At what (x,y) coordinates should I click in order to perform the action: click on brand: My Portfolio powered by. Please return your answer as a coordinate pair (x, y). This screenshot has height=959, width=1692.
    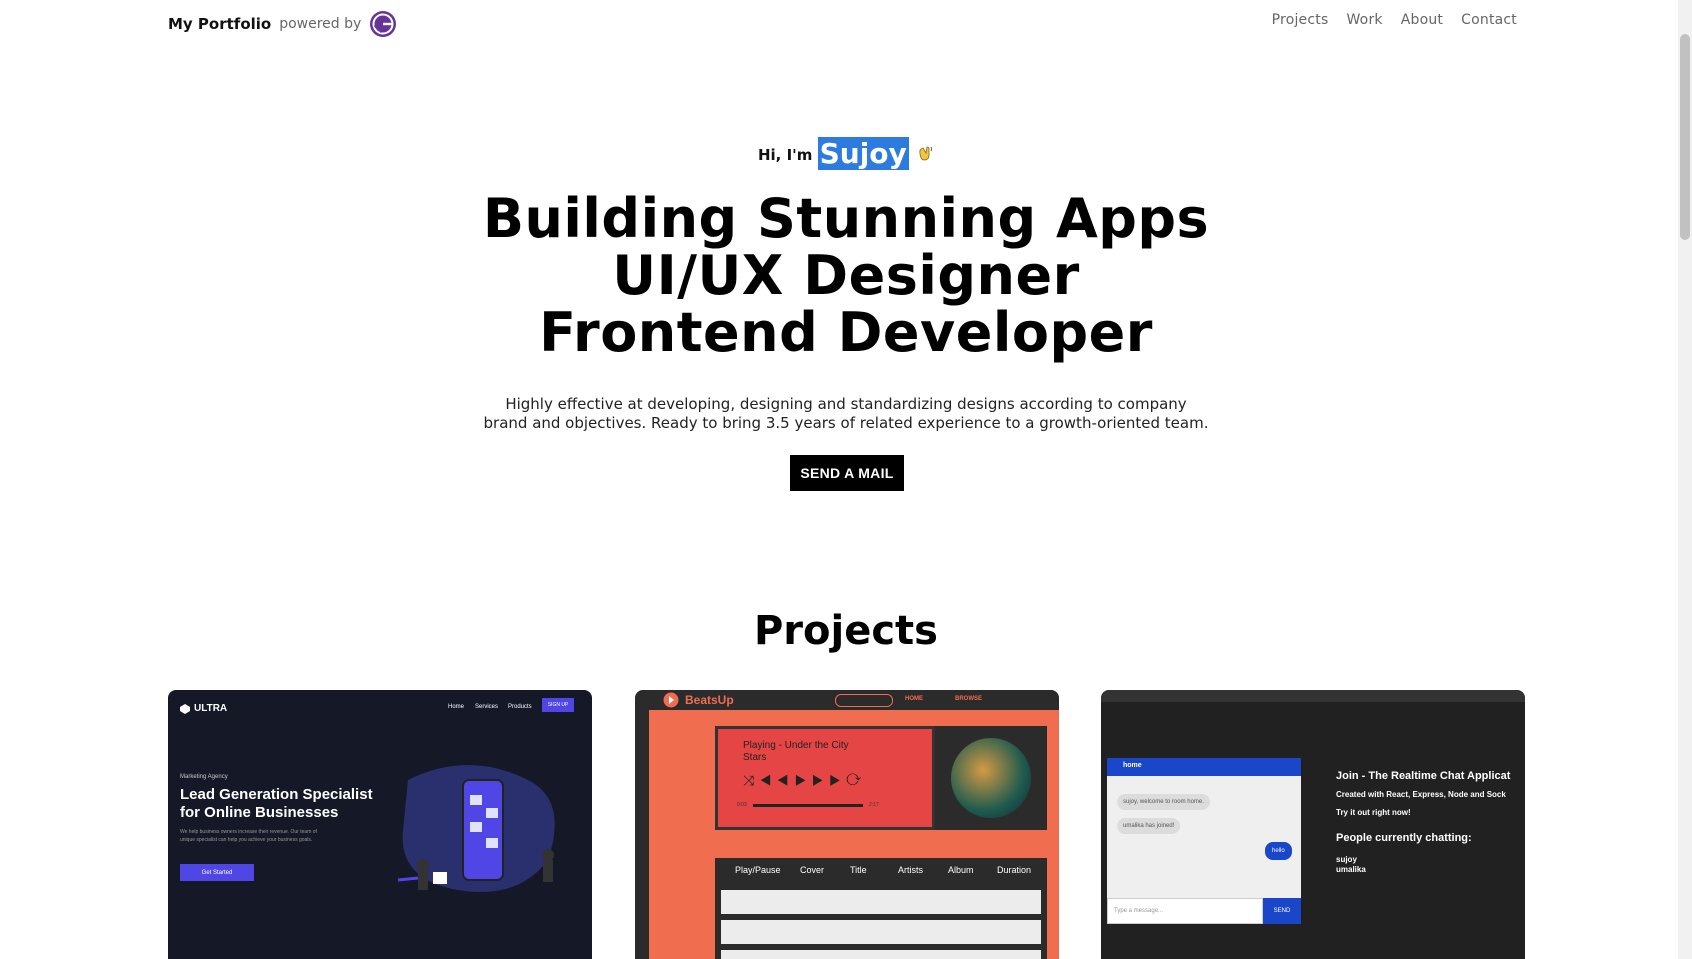
    Looking at the image, I should click on (282, 24).